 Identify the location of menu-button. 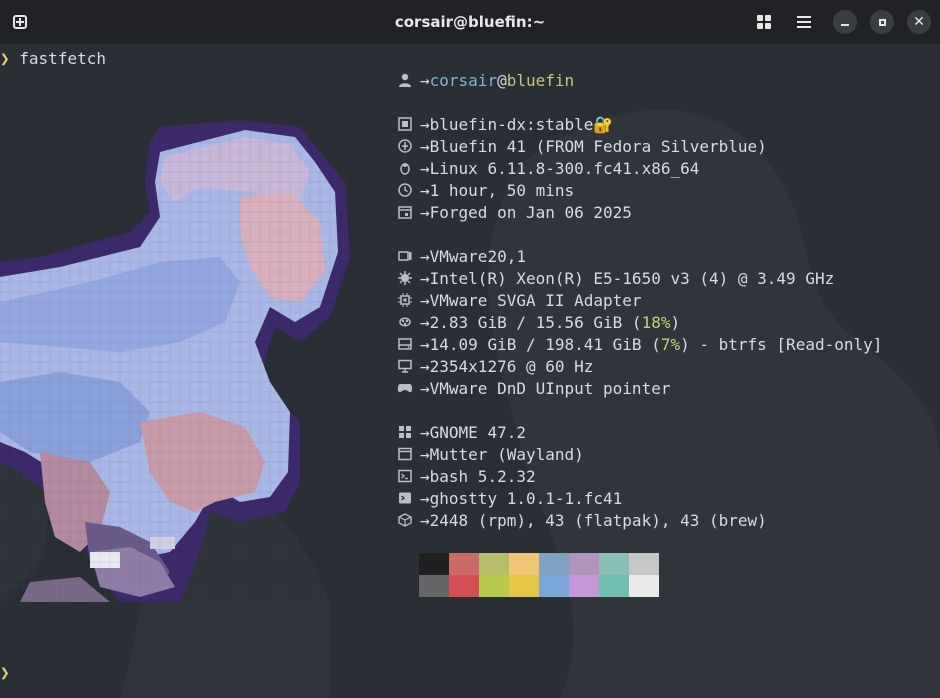
(804, 22).